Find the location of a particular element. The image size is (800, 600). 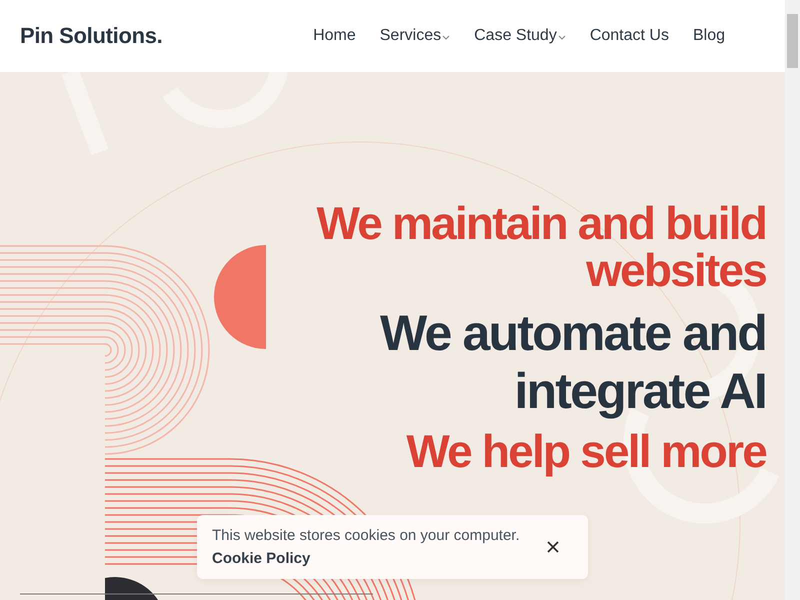

nav-link: Services is located at coordinates (415, 36).